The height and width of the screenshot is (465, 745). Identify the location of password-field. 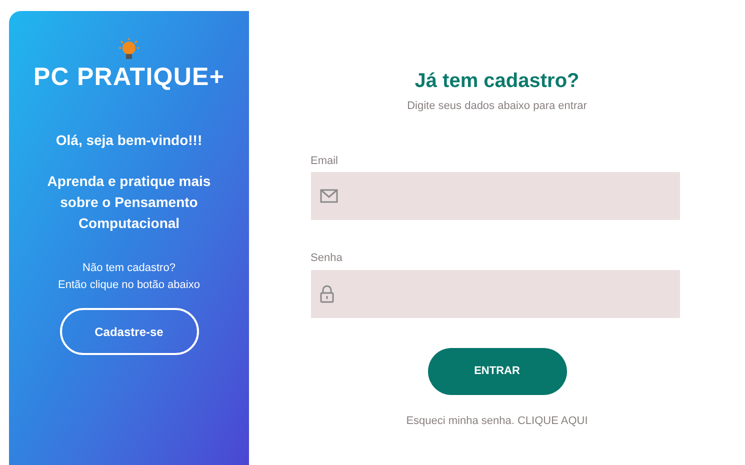
(495, 294).